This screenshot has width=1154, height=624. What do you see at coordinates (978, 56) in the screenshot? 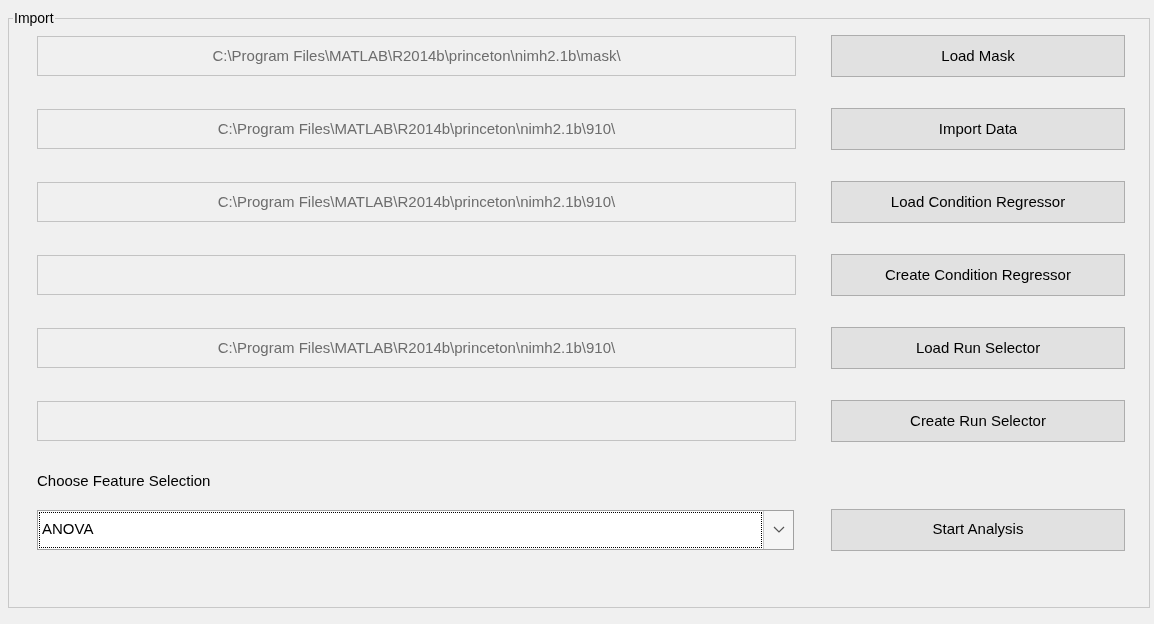
I see `action-button: Load Mask` at bounding box center [978, 56].